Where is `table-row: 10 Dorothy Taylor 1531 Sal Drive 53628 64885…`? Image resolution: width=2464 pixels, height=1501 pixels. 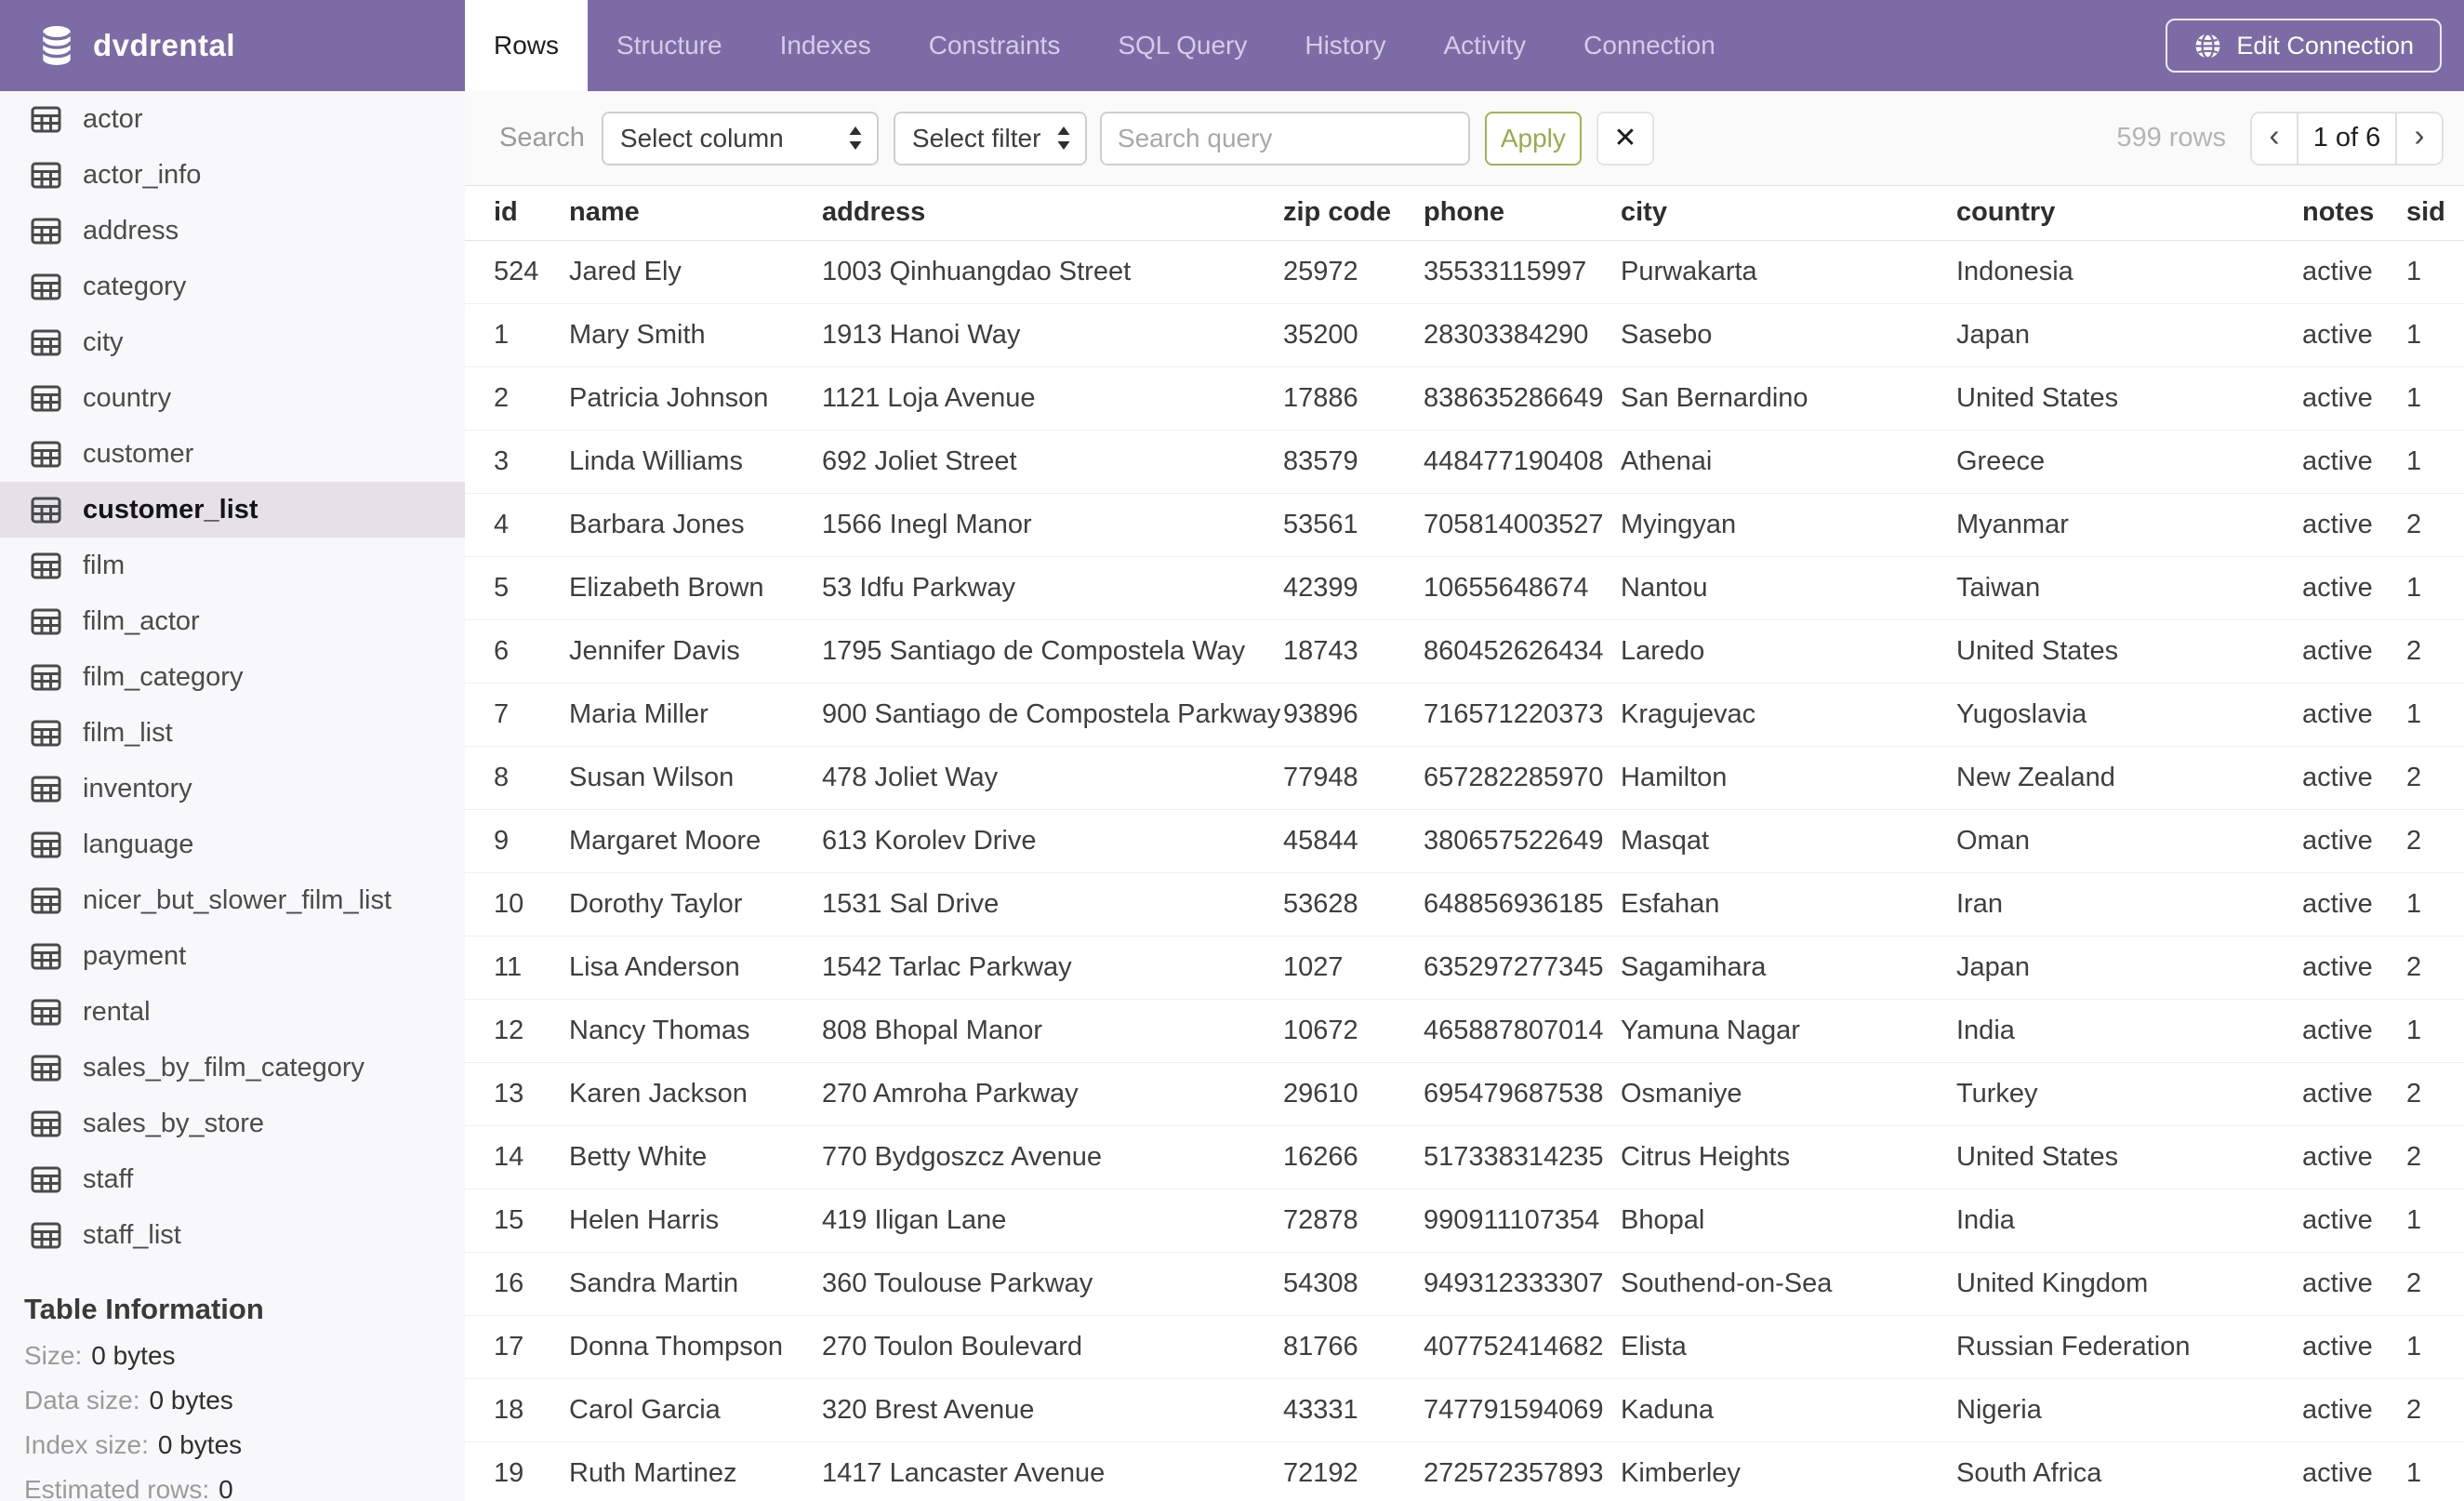
table-row: 10 Dorothy Taylor 1531 Sal Drive 53628 64885… is located at coordinates (1464, 904).